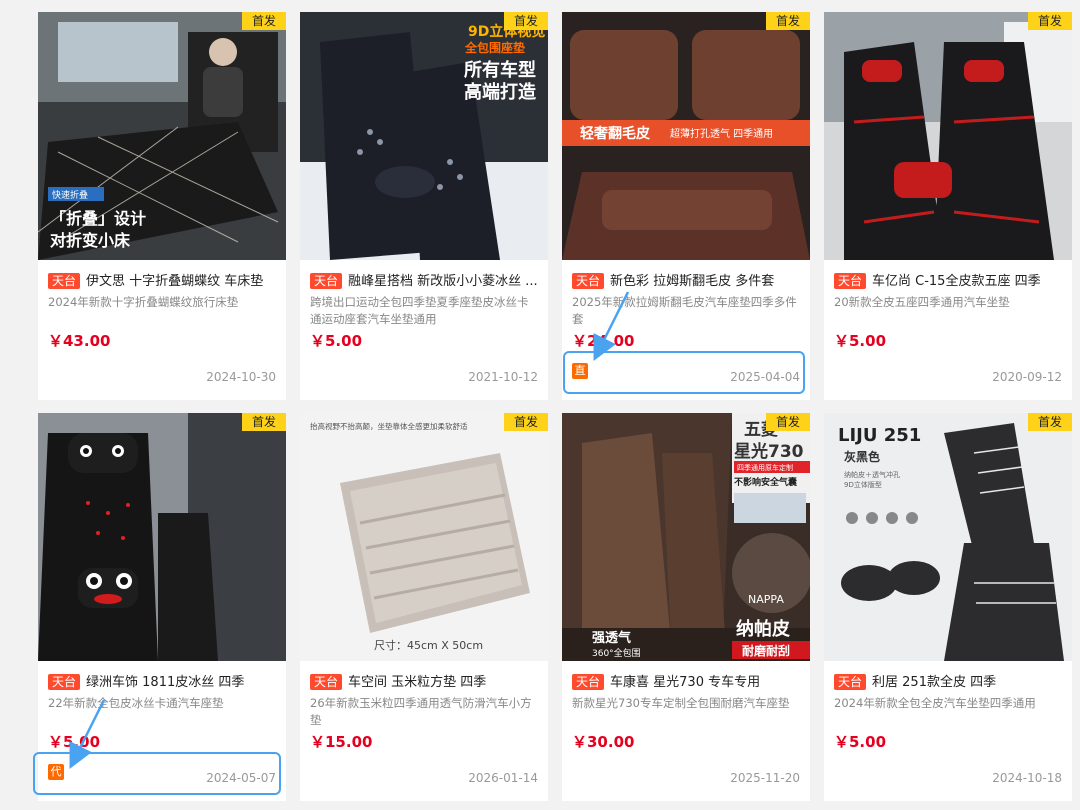 This screenshot has height=810, width=1080. I want to click on image-caption-nappa: NAPPA, so click(766, 599).